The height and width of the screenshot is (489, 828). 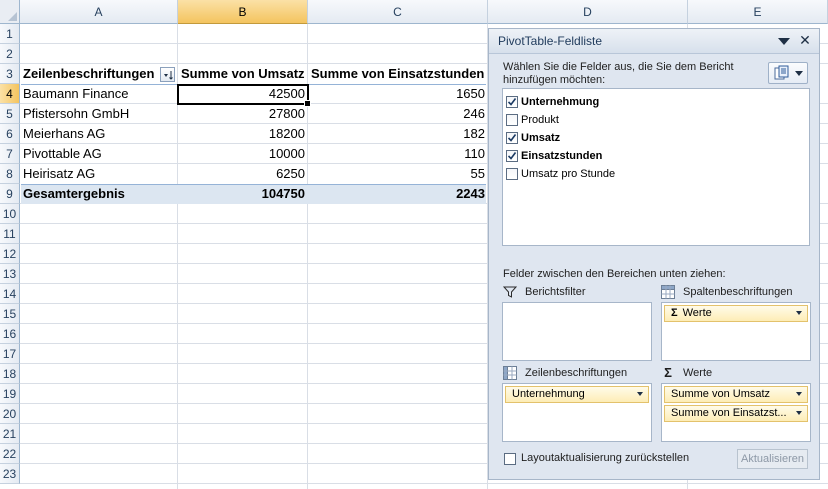 I want to click on field-label: Einsatzstunden, so click(x=562, y=156).